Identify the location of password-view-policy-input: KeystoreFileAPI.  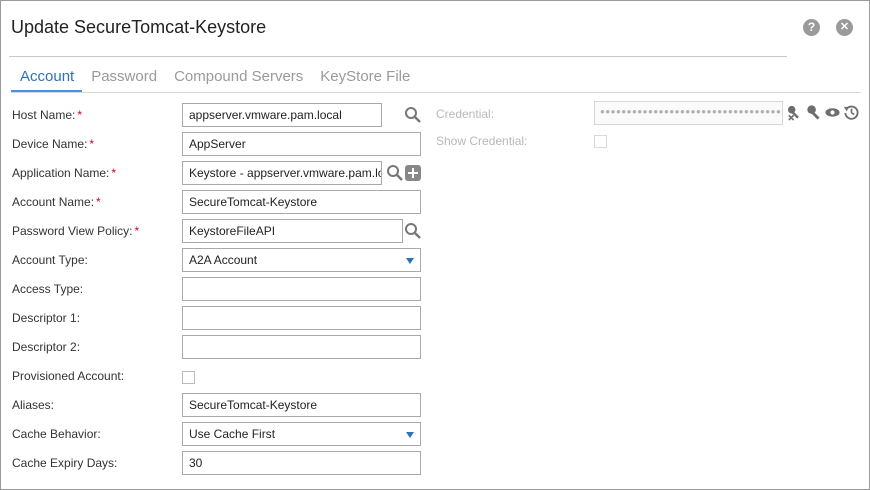
(292, 231).